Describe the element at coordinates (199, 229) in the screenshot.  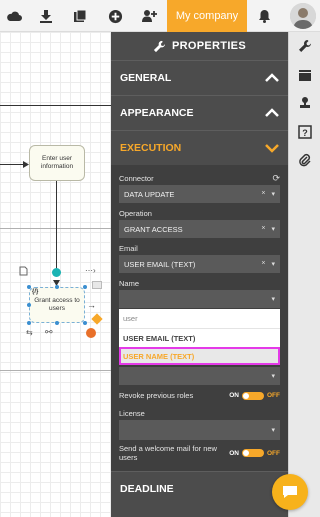
I see `operation-select: GRANT ACCESS × ▾` at that location.